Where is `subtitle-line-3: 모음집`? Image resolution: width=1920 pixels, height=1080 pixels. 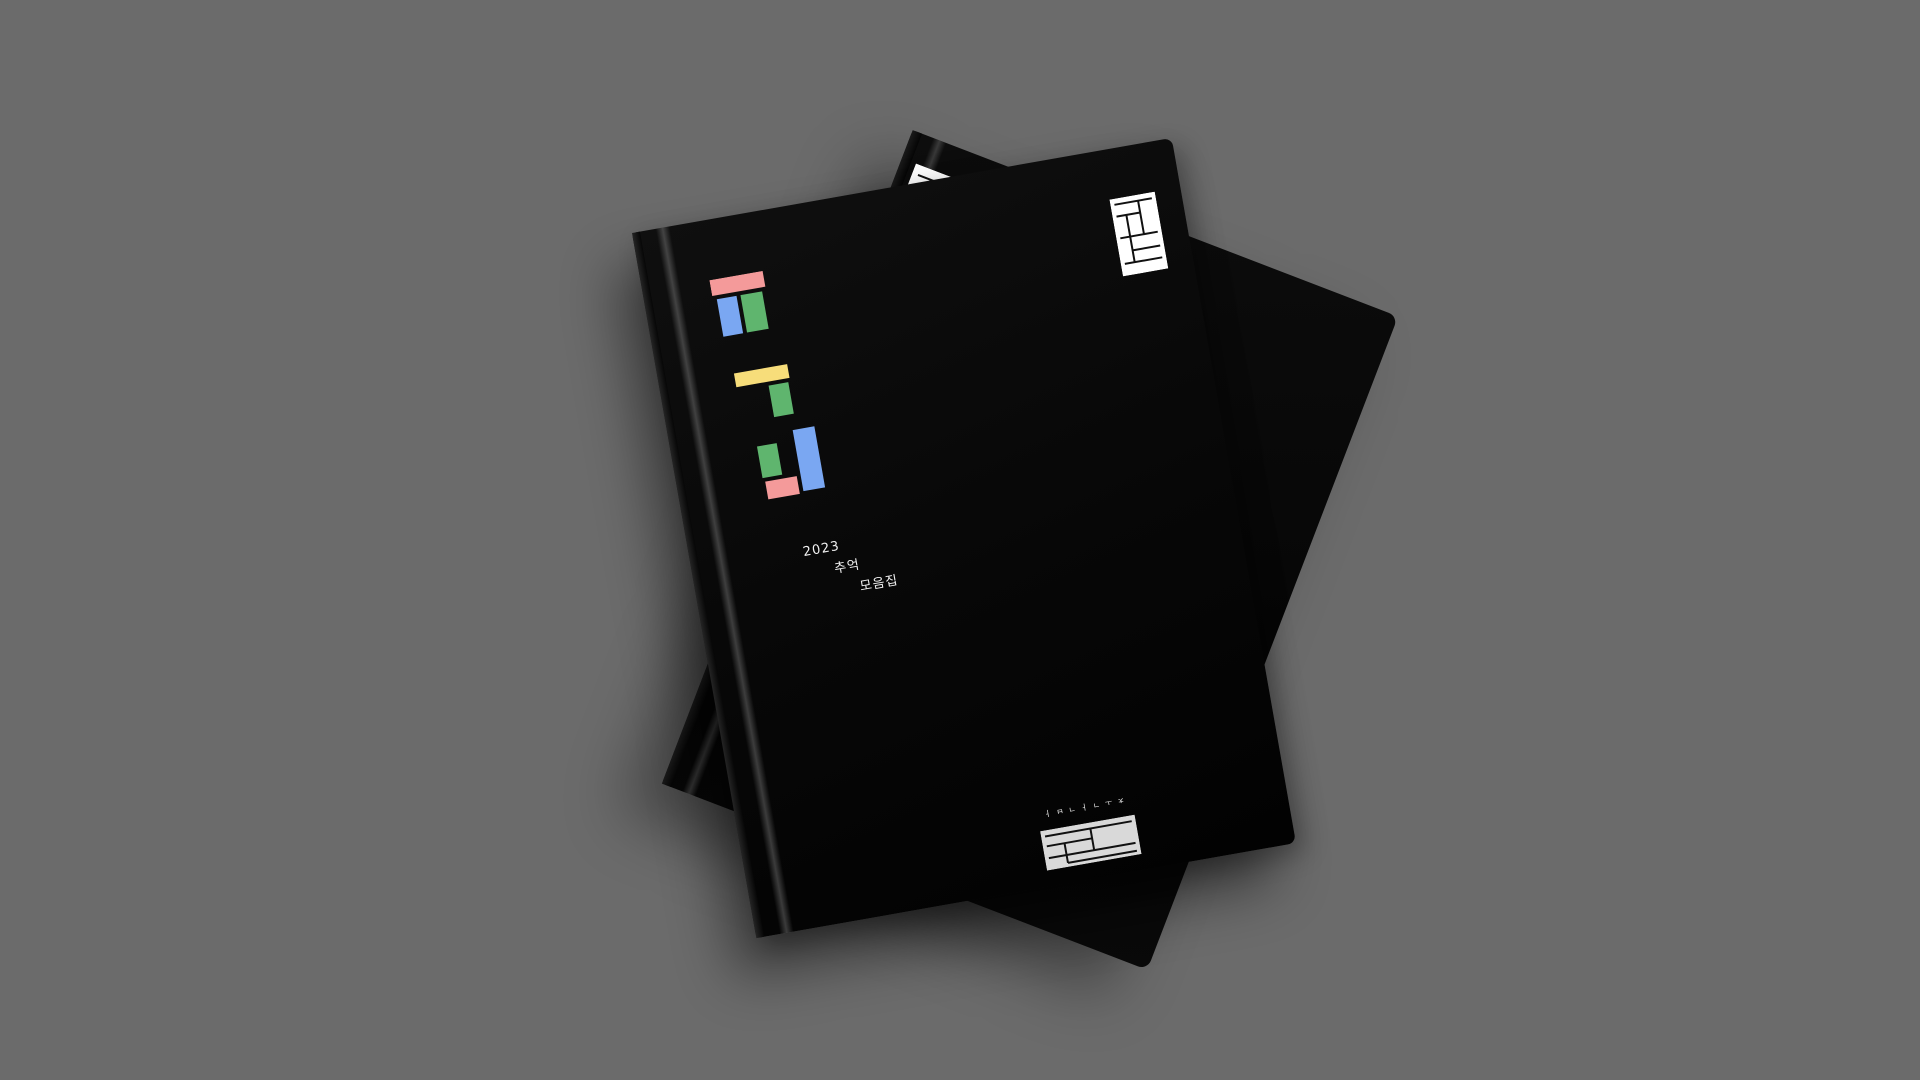
subtitle-line-3: 모음집 is located at coordinates (879, 584).